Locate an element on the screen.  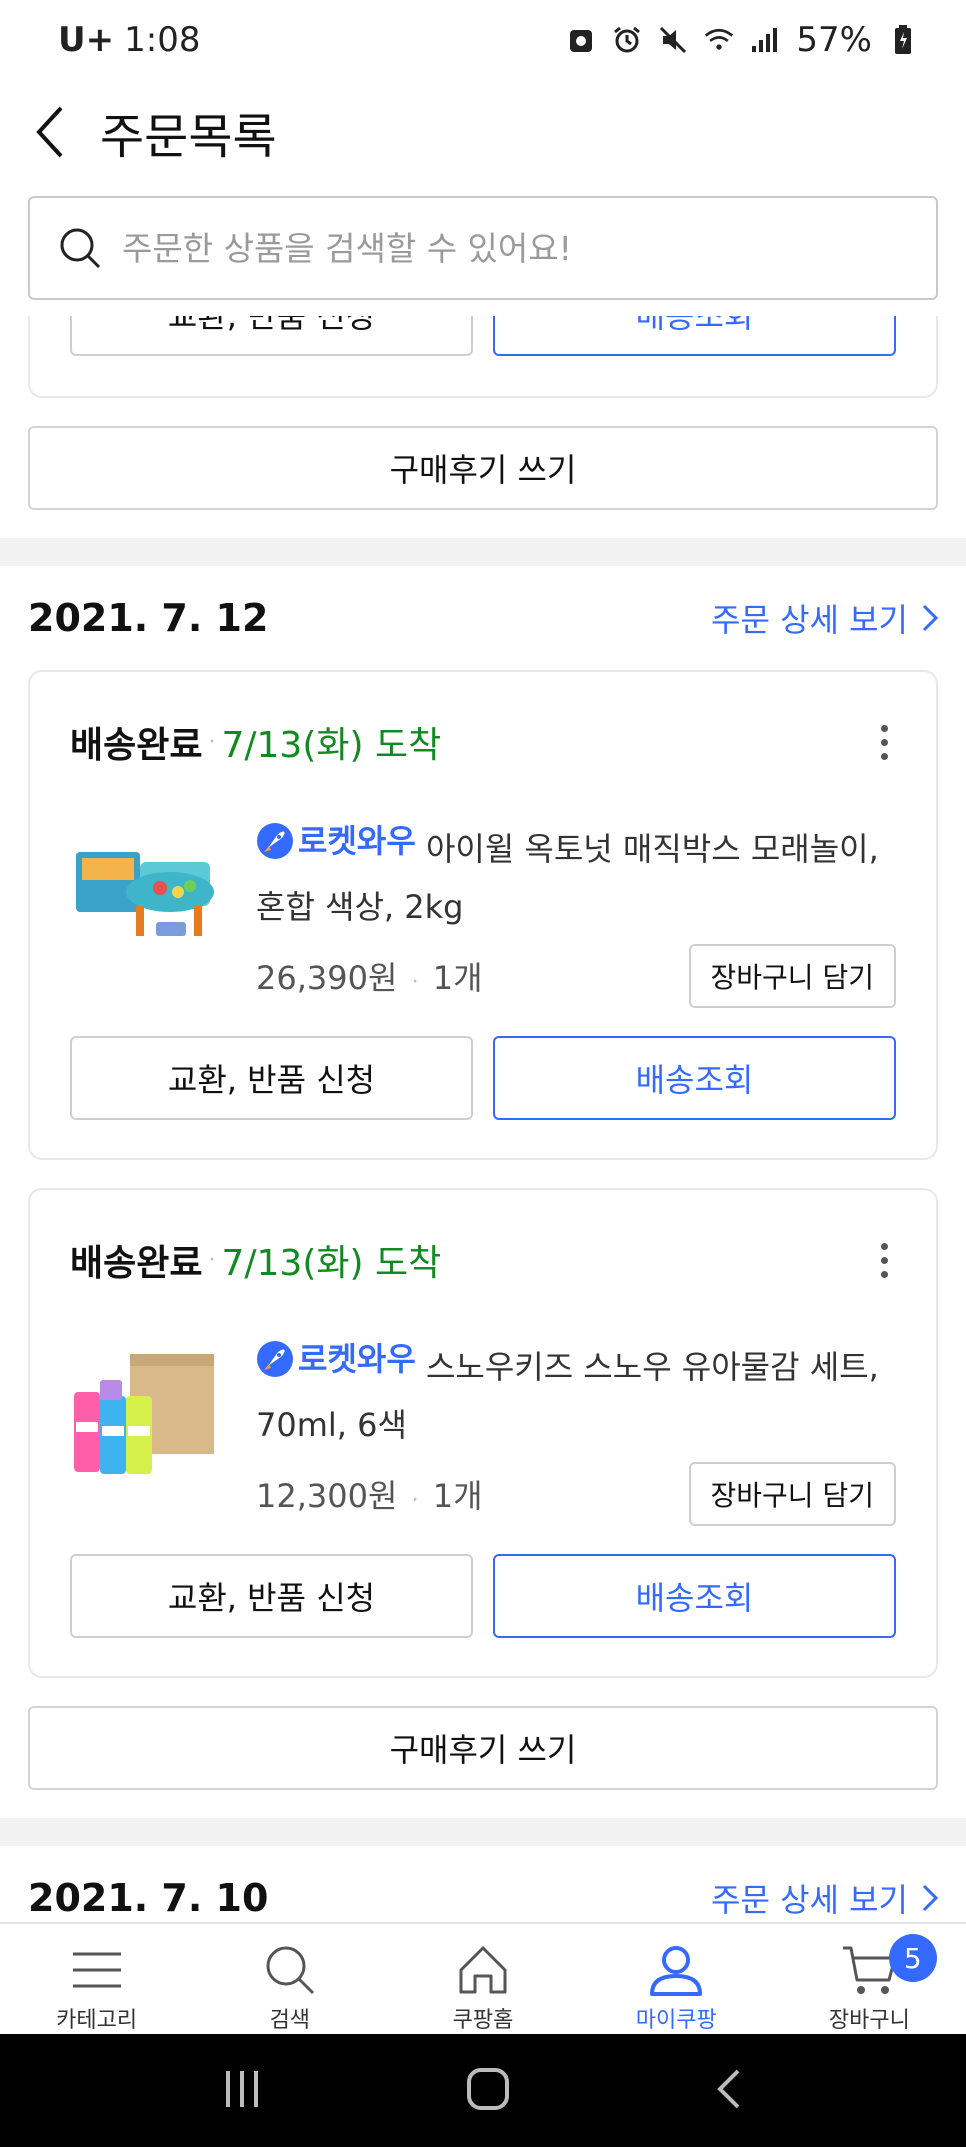
page-title: 주문목록 is located at coordinates (188, 137).